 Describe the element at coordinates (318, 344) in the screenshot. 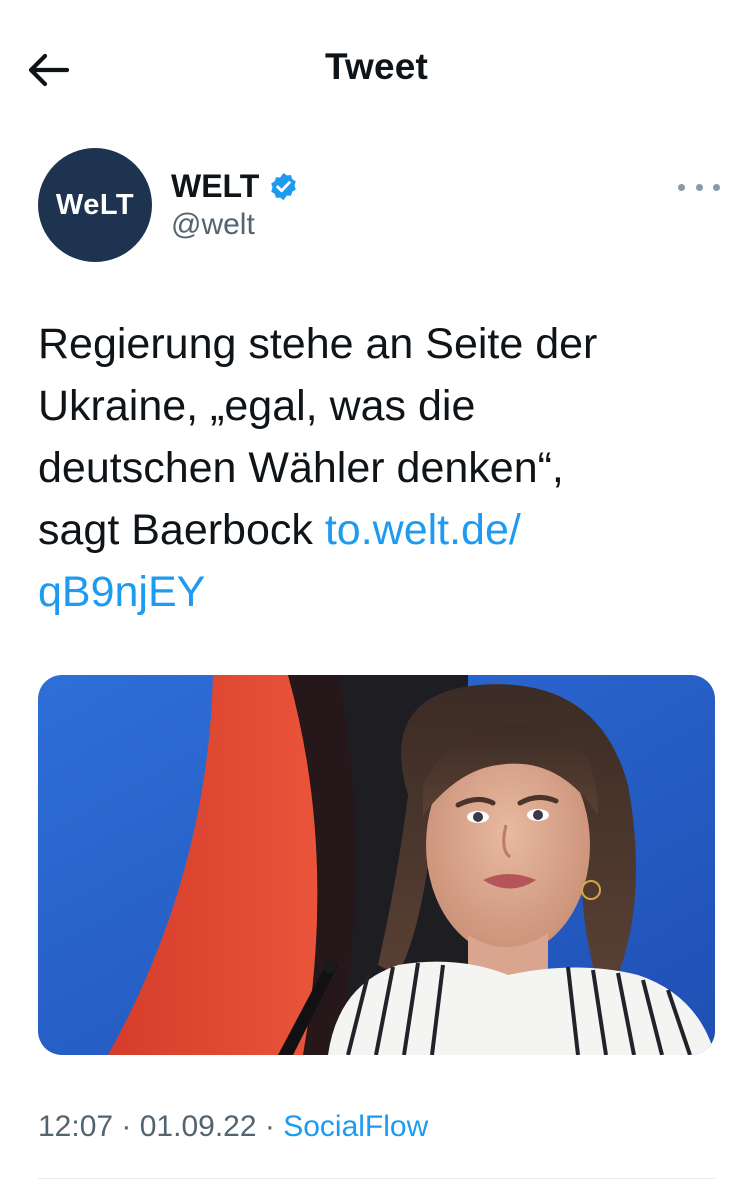

I see `tweet-text-line: Regierung stehe an Seite der` at that location.